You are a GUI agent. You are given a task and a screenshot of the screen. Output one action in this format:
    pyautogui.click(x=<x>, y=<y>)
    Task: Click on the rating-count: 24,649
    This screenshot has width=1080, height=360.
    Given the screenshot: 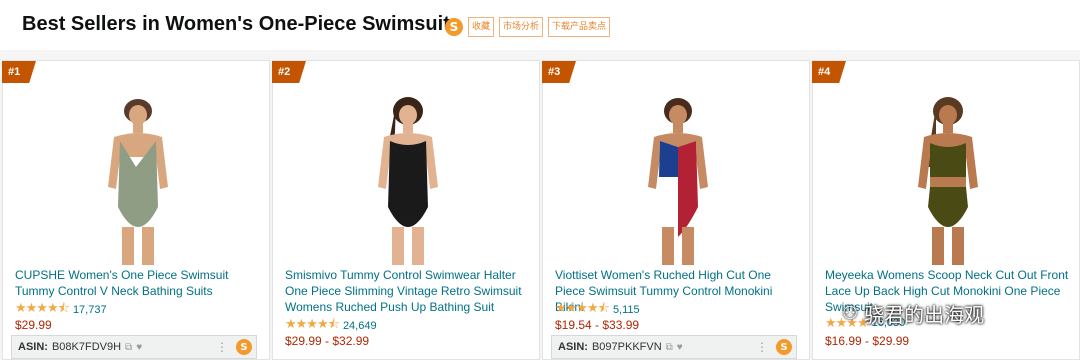 What is the action you would take?
    pyautogui.click(x=360, y=326)
    